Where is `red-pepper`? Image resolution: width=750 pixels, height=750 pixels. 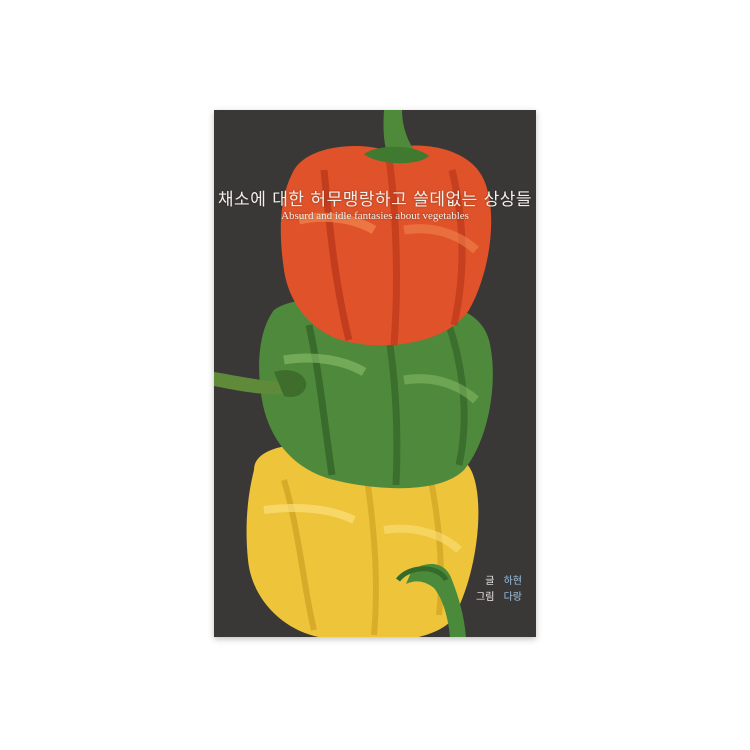 red-pepper is located at coordinates (386, 228).